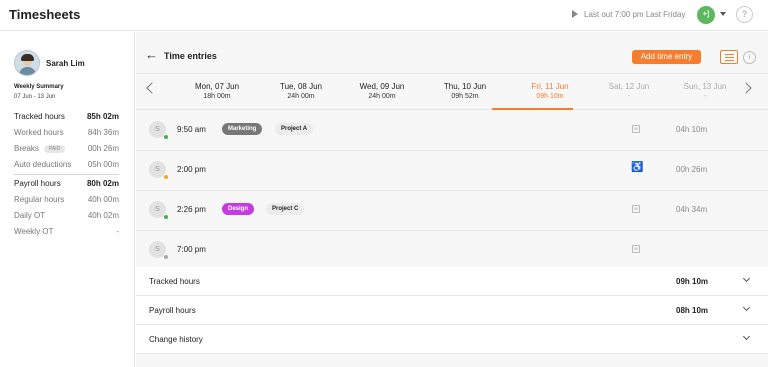  I want to click on weekly-summary-title: Weekly Summary, so click(39, 87).